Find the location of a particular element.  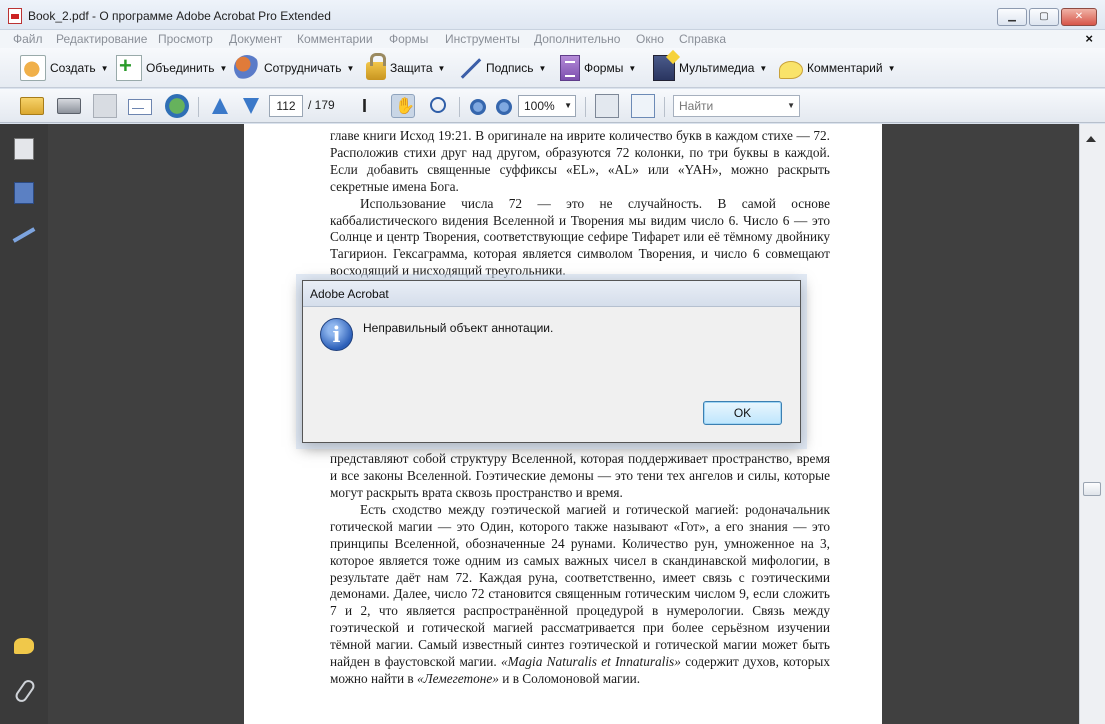

hand-tool-icon is located at coordinates (403, 106).